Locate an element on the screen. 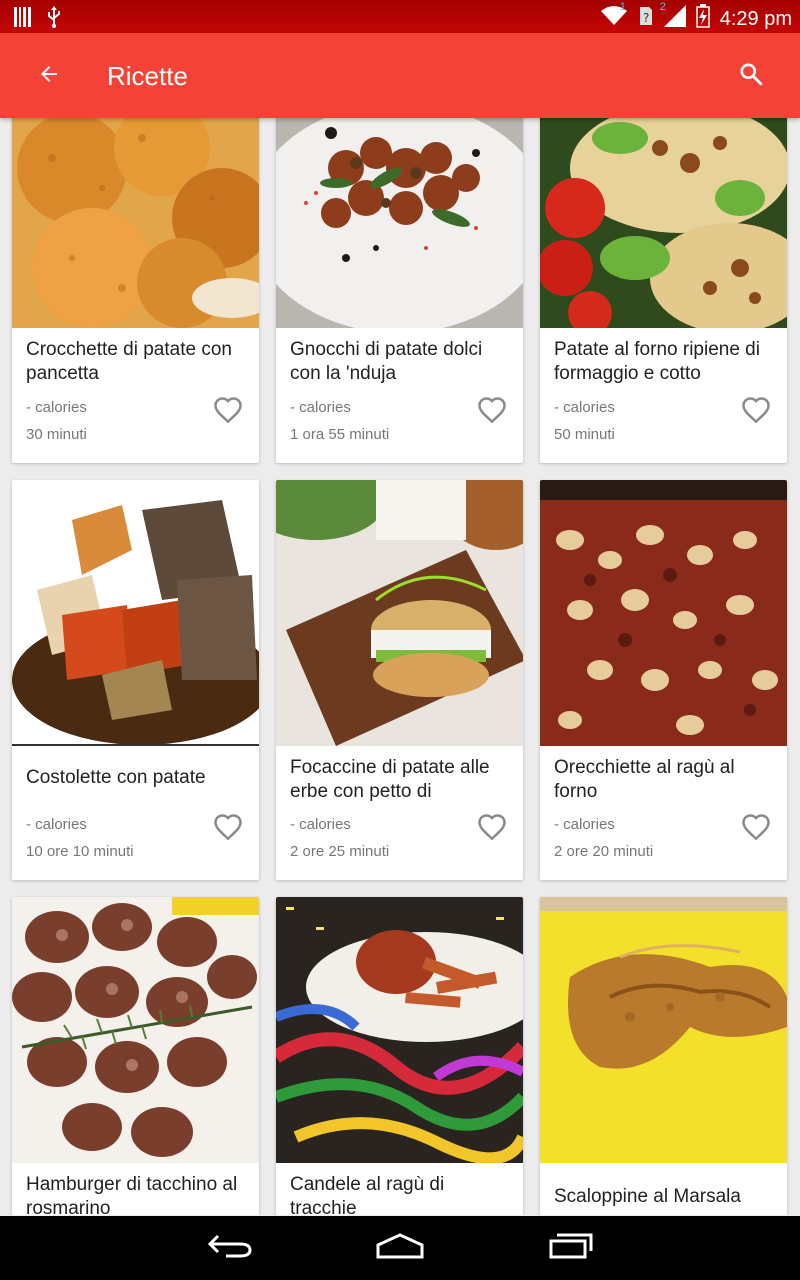 The width and height of the screenshot is (800, 1280). recipe-duration: 2 ore 25 minuti is located at coordinates (340, 851).